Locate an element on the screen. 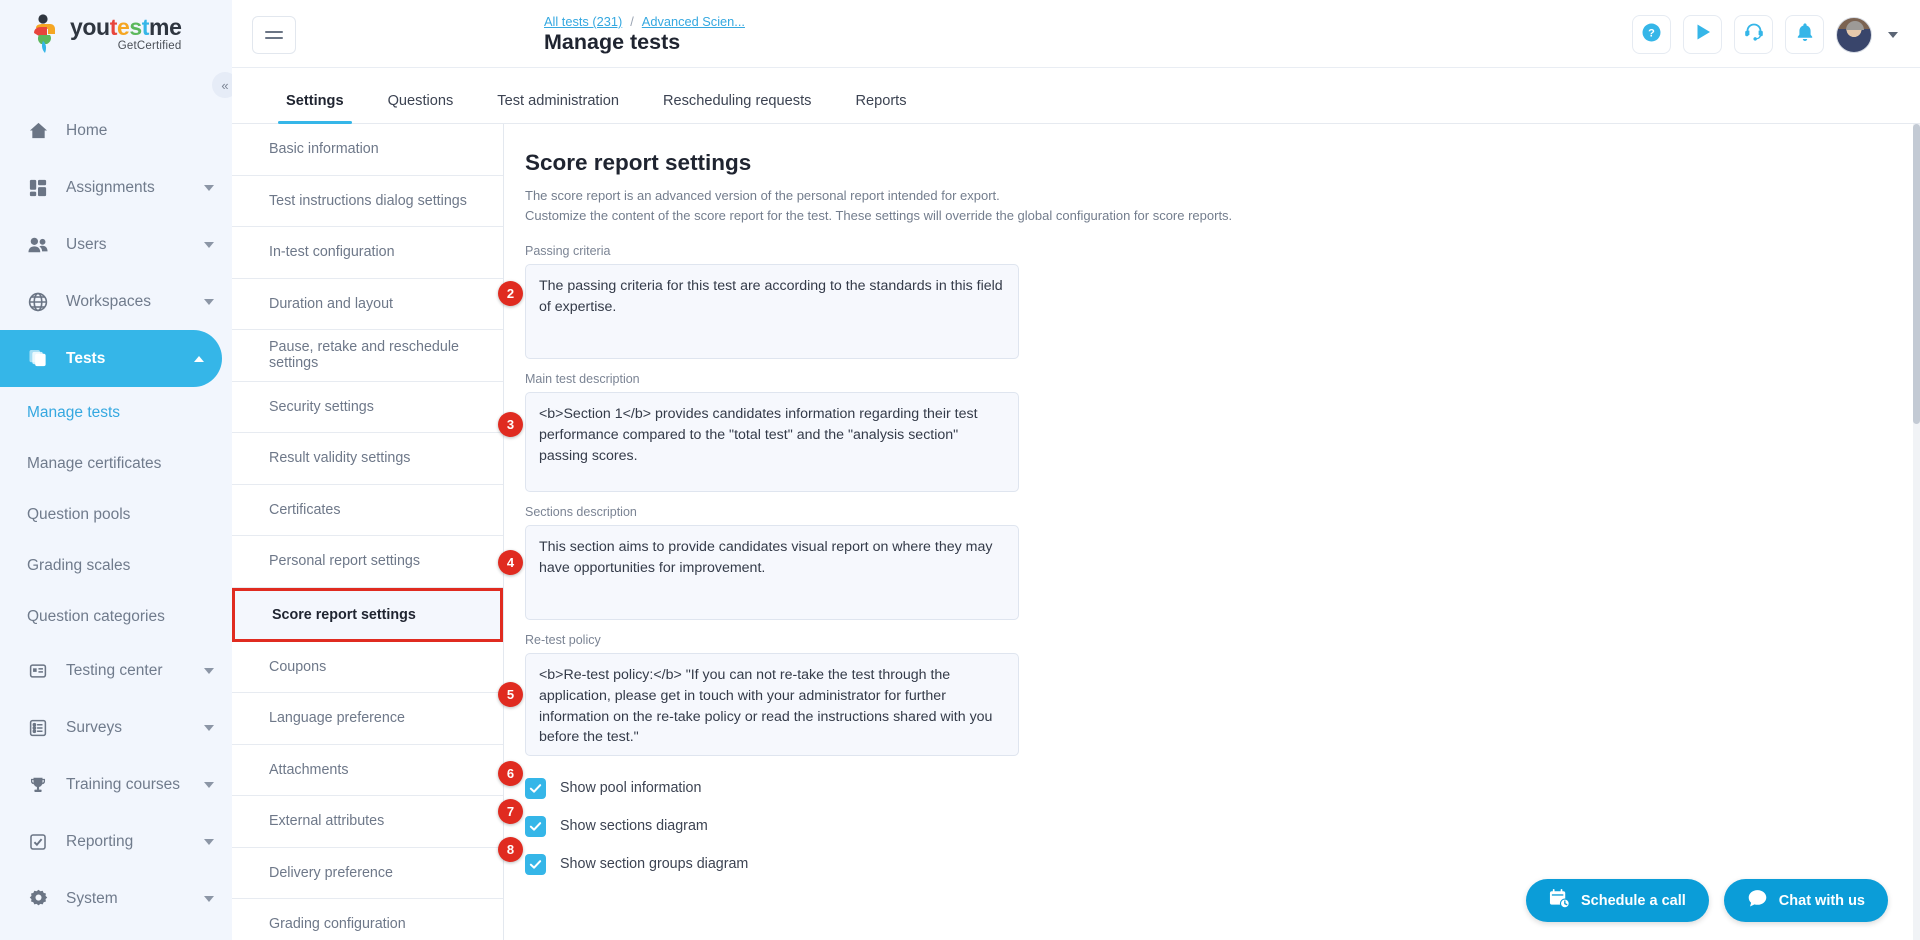 Image resolution: width=1920 pixels, height=940 pixels. settings-item-attachments: Attachments is located at coordinates (367, 770).